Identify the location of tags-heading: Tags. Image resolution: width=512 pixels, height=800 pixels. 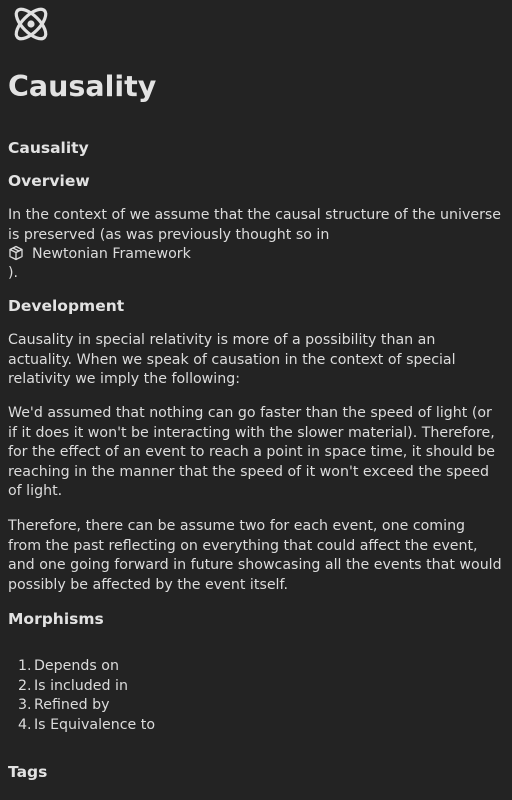
(28, 772).